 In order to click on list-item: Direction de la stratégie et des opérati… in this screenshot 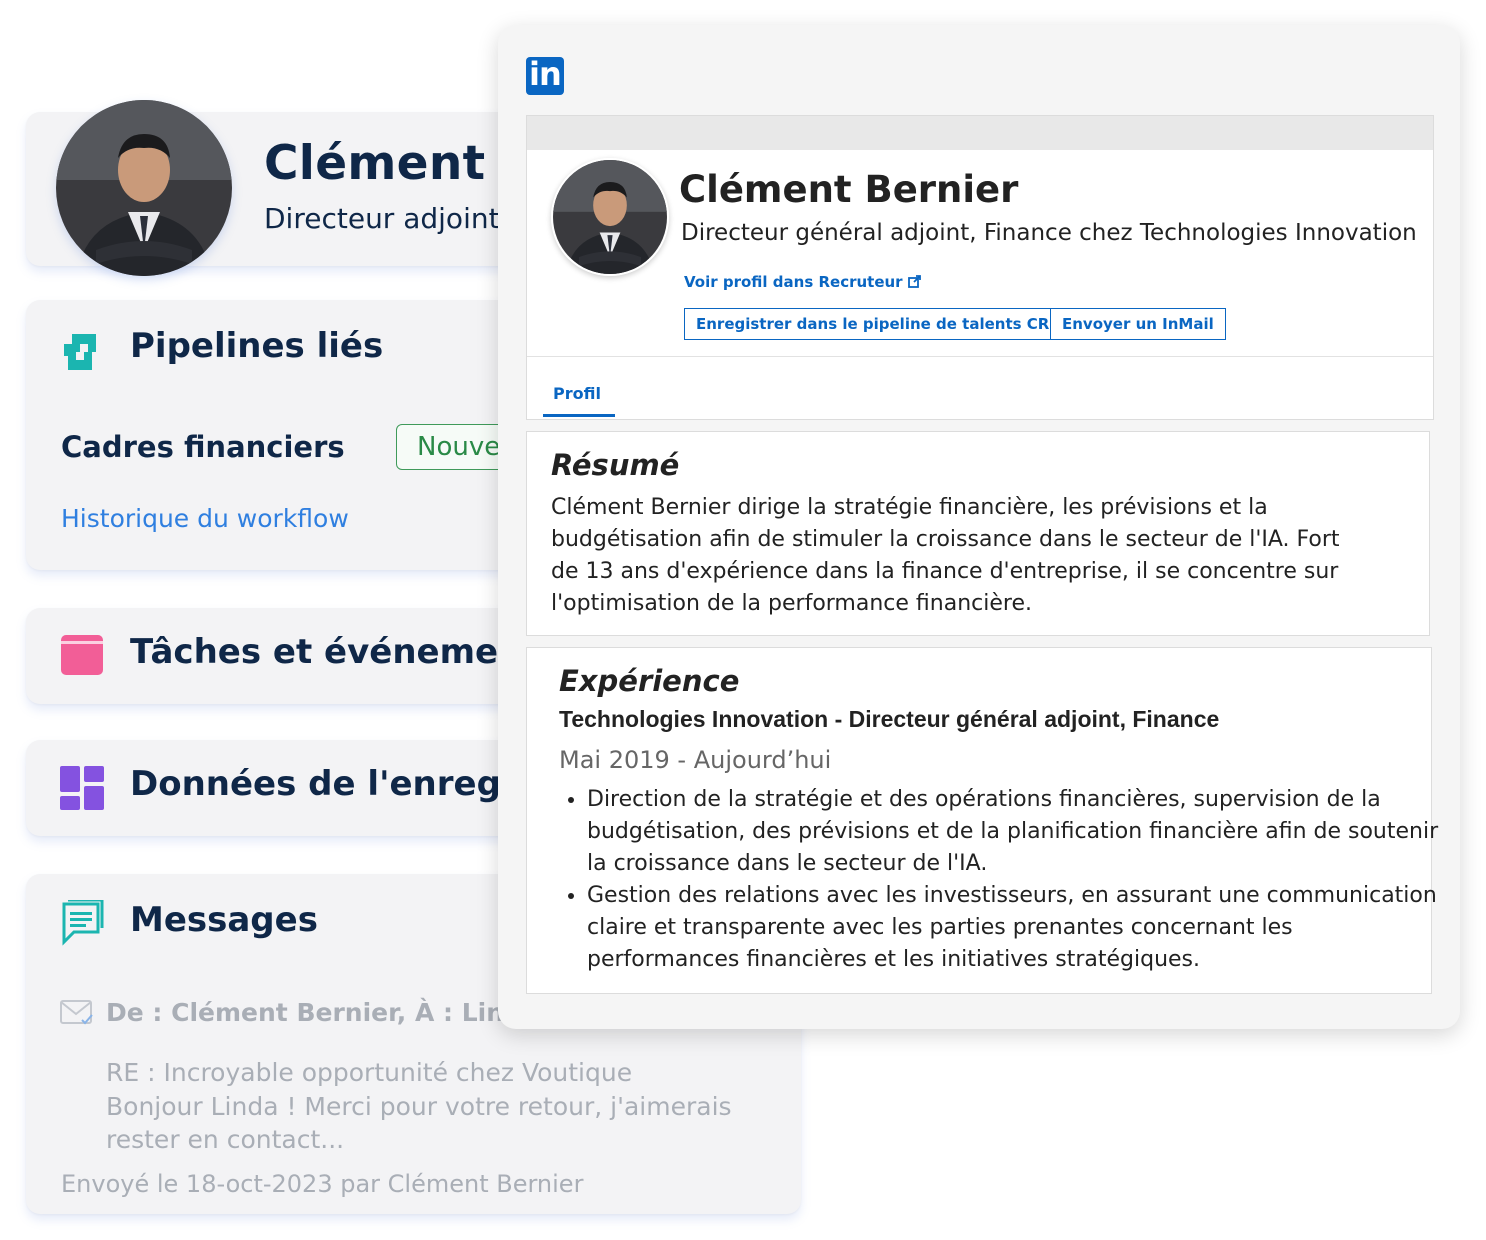, I will do `click(1017, 832)`.